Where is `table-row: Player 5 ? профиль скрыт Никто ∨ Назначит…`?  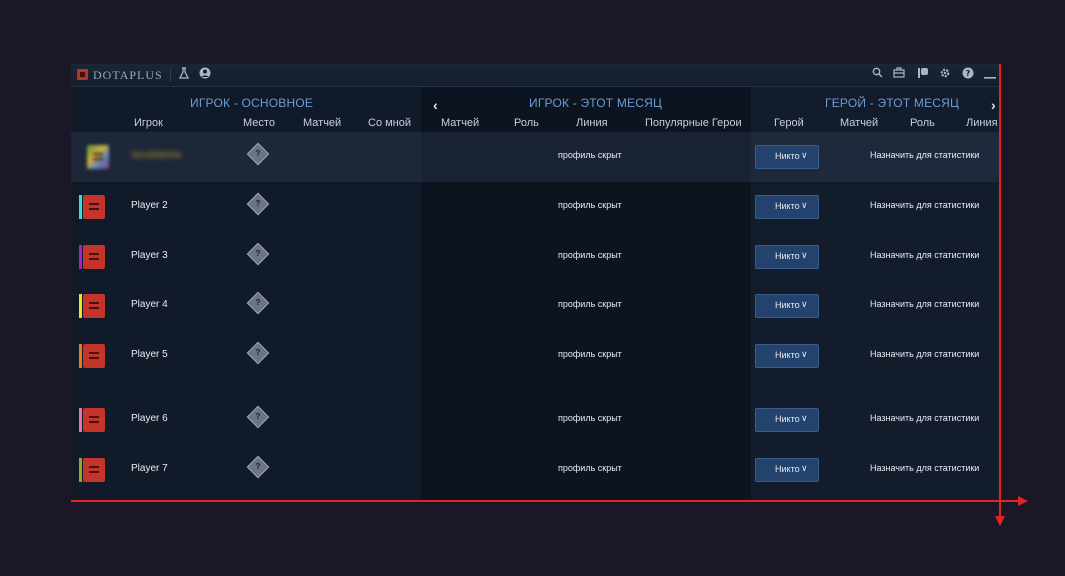
table-row: Player 5 ? профиль скрыт Никто ∨ Назначит… is located at coordinates (536, 356).